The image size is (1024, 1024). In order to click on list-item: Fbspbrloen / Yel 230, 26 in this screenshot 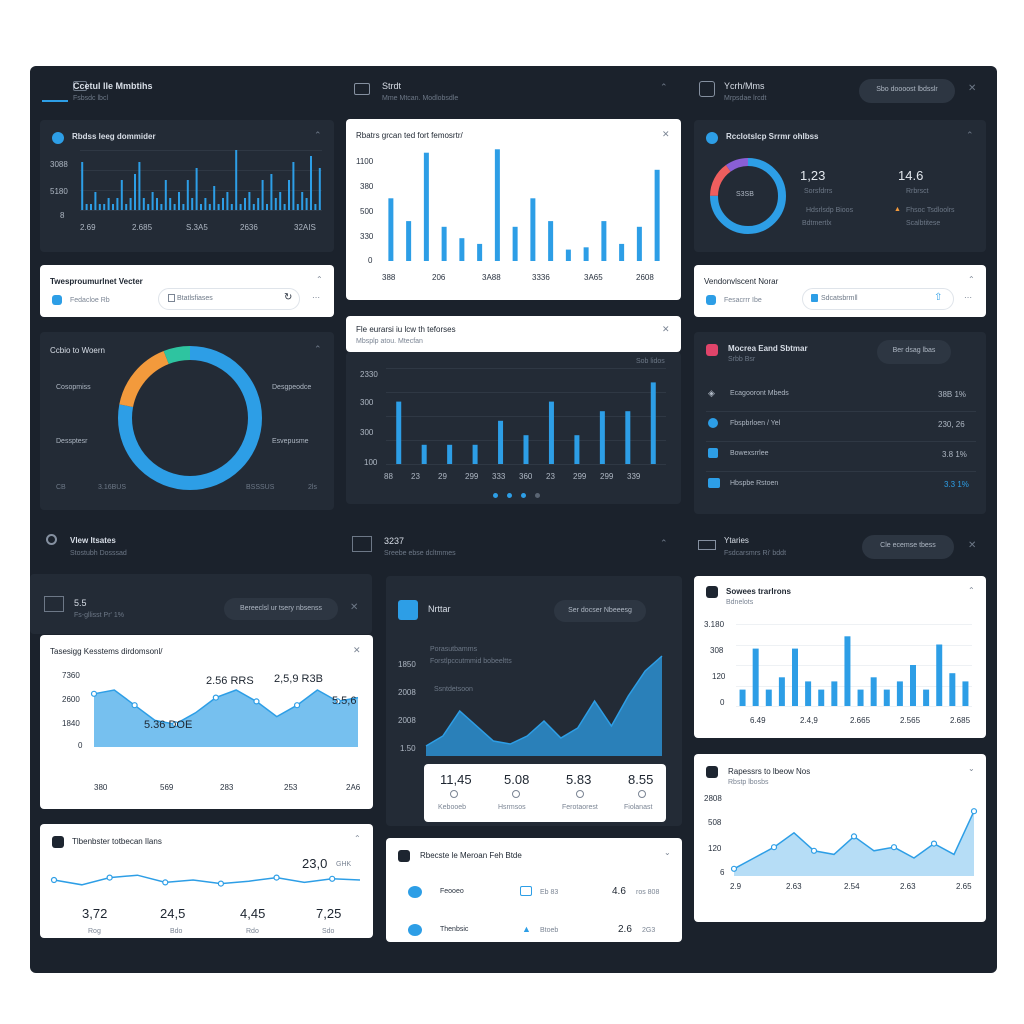, I will do `click(841, 429)`.